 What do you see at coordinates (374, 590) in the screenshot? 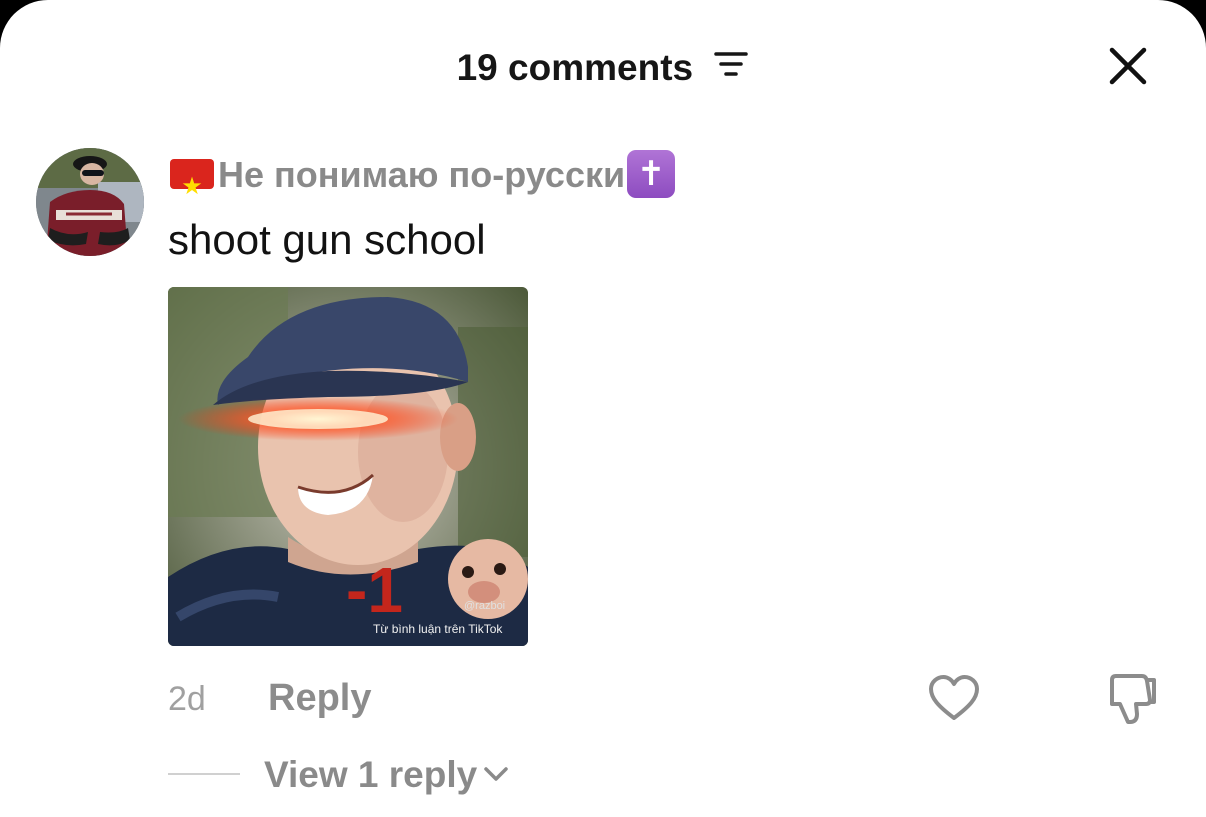
I see `media-overlay-number: -1` at bounding box center [374, 590].